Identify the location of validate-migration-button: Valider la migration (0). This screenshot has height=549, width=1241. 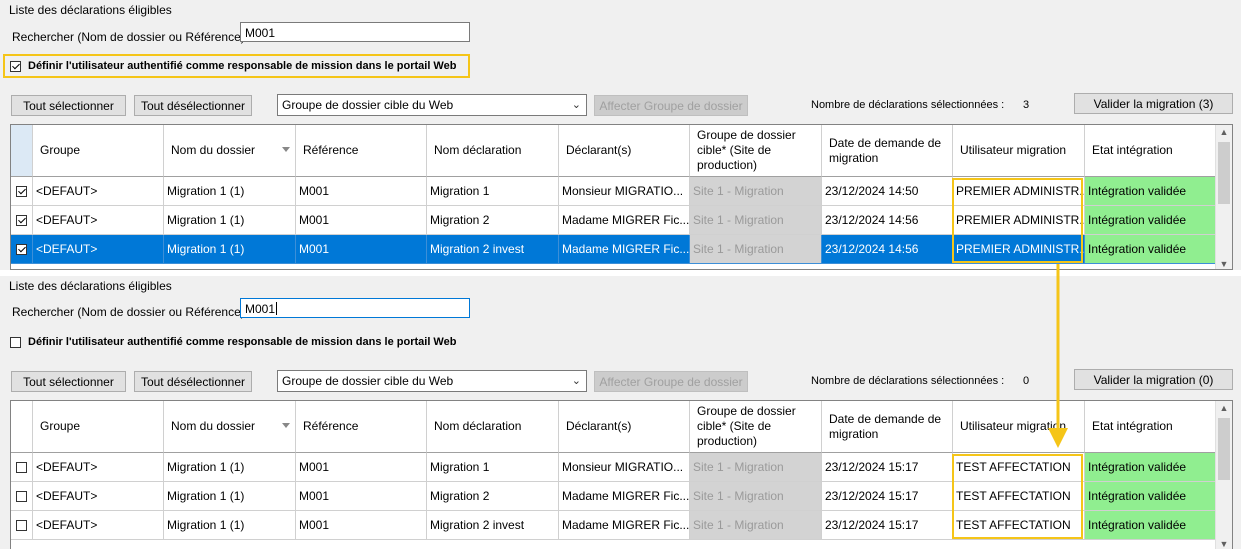
(1153, 379).